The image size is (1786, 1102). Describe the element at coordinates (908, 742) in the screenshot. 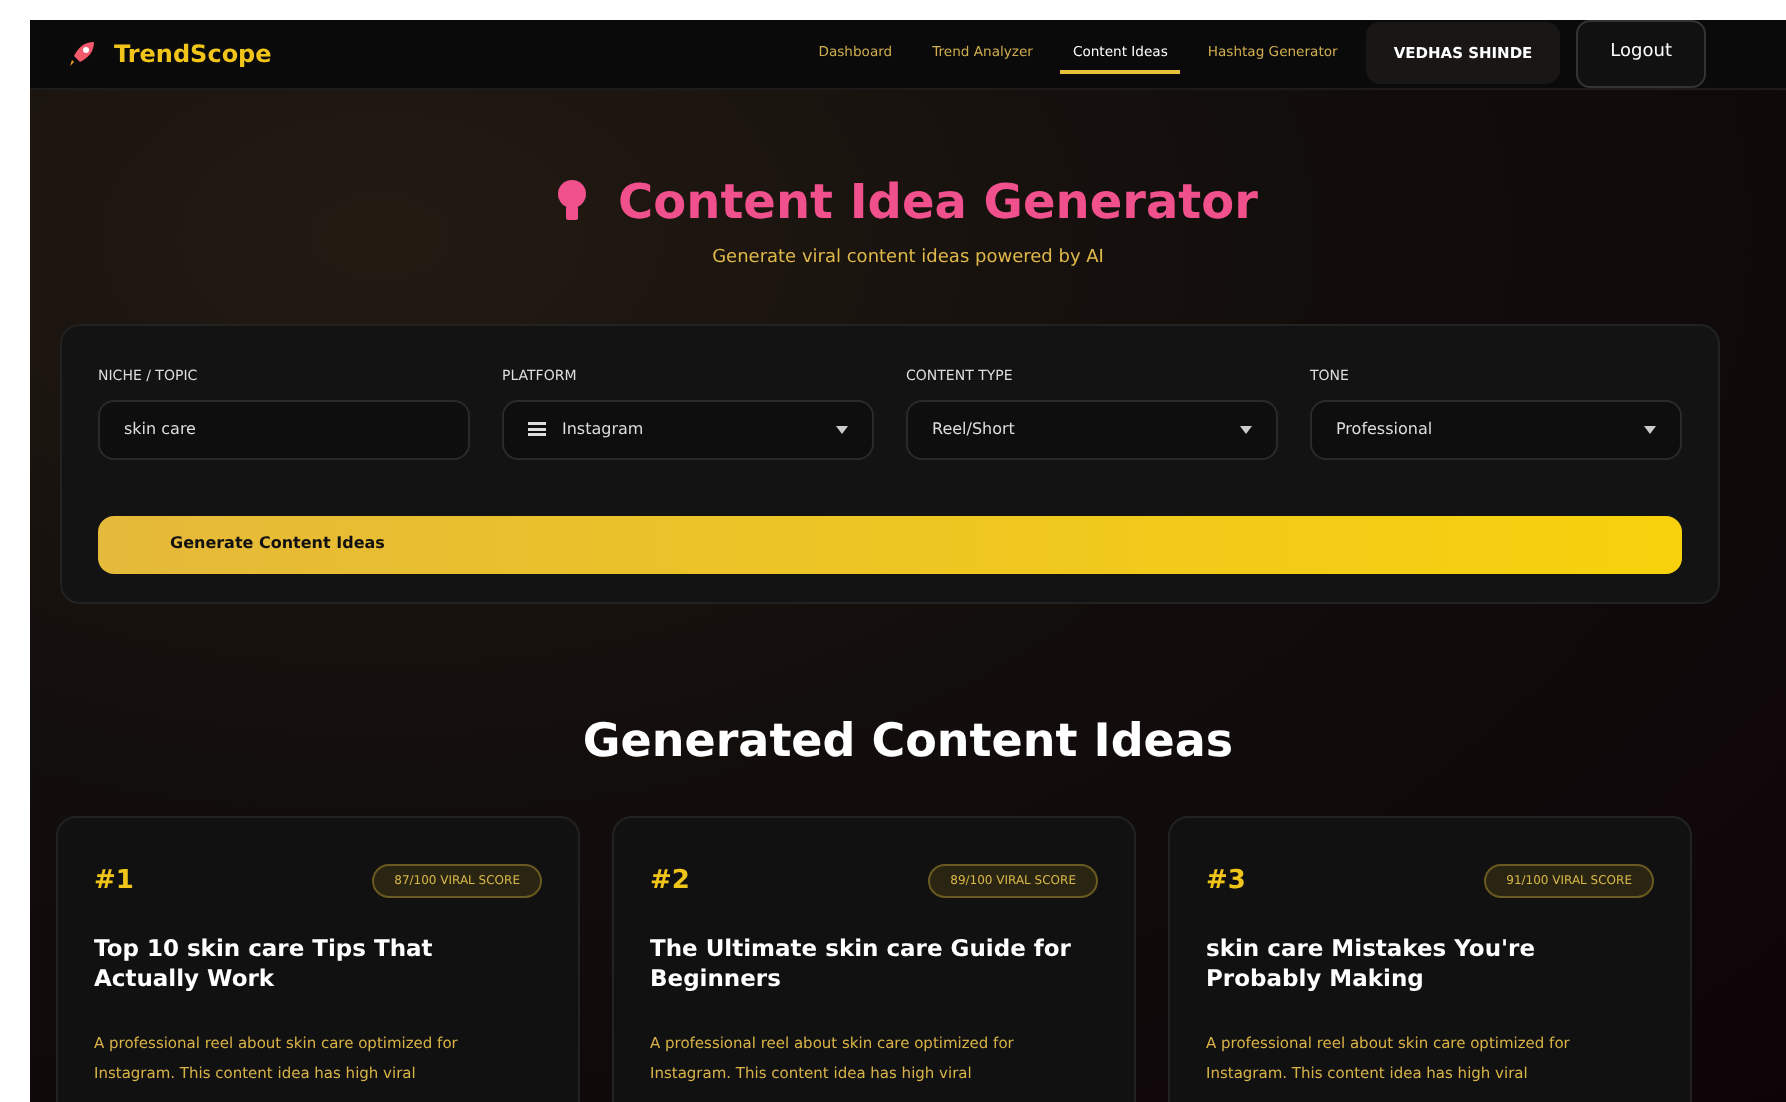

I see `section-heading: Generated Content Ideas` at that location.